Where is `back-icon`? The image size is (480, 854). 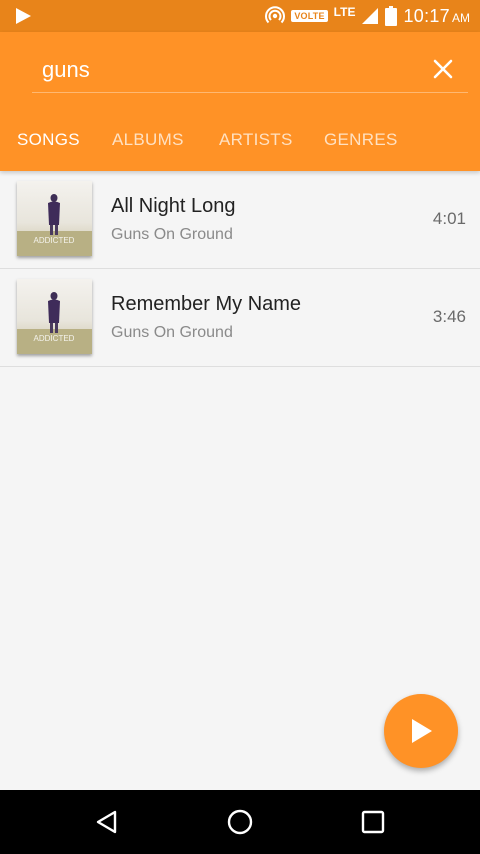 back-icon is located at coordinates (106, 822).